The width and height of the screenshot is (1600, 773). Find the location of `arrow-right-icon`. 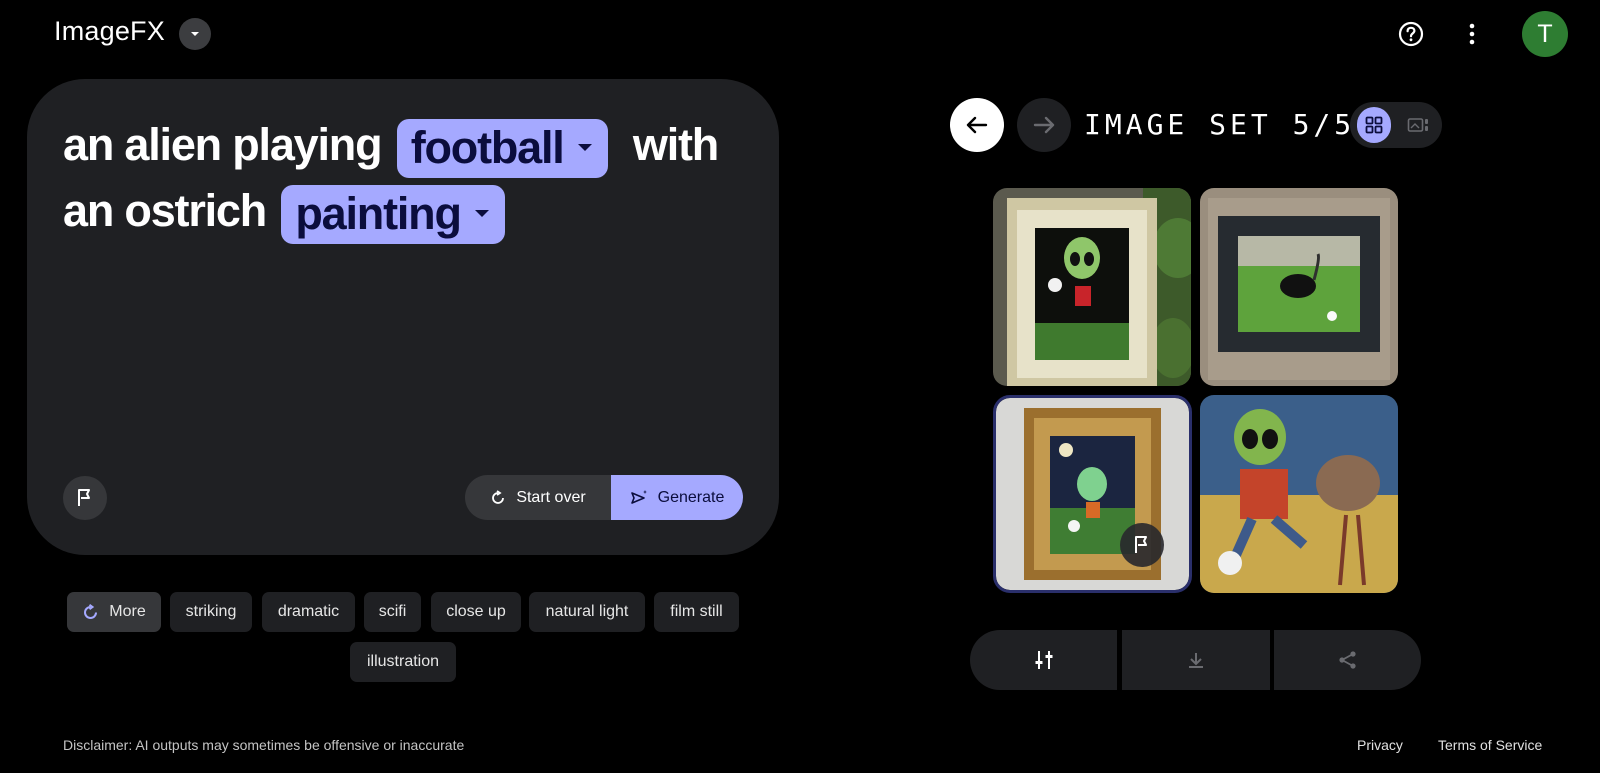

arrow-right-icon is located at coordinates (1044, 125).